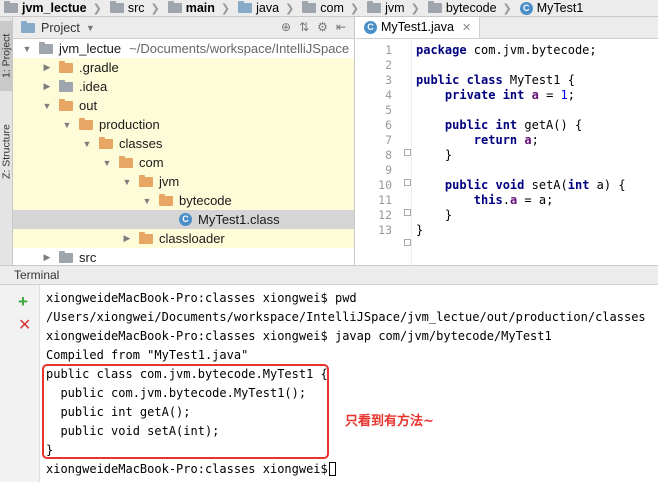  Describe the element at coordinates (528, 140) in the screenshot. I see `code-token: a` at that location.